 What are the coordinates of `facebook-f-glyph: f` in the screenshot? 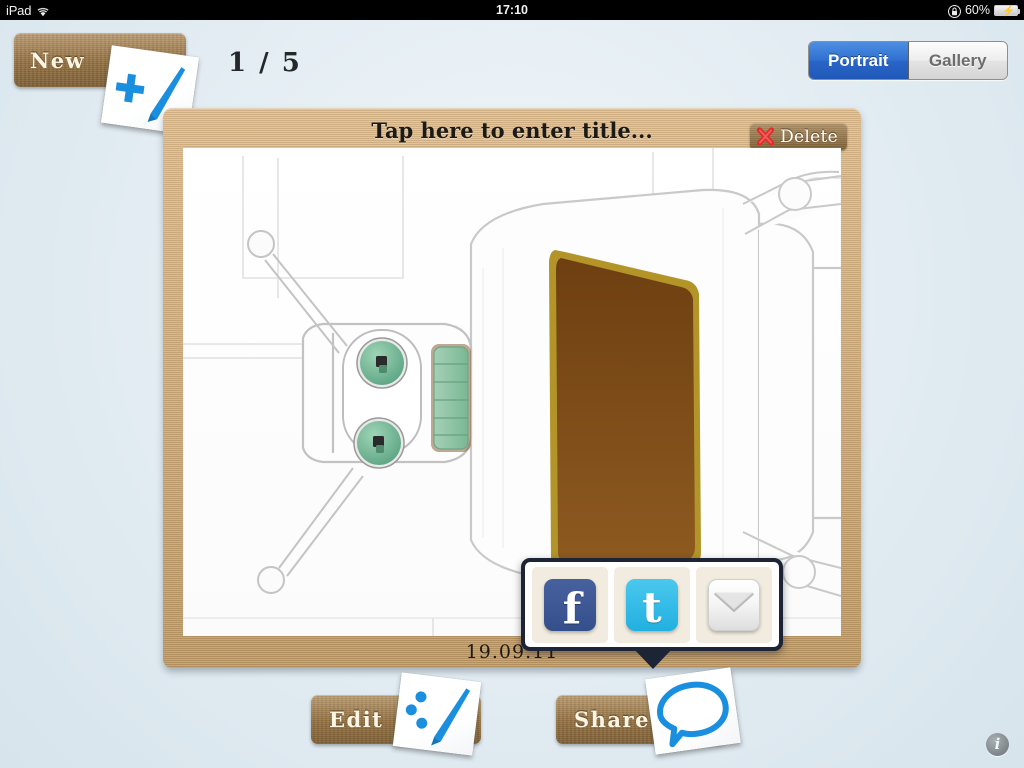 It's located at (572, 607).